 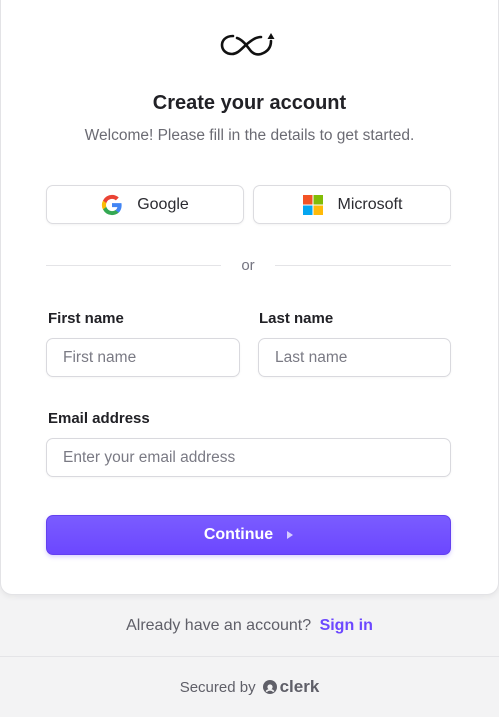 What do you see at coordinates (299, 686) in the screenshot?
I see `clerk-brand-text: clerk` at bounding box center [299, 686].